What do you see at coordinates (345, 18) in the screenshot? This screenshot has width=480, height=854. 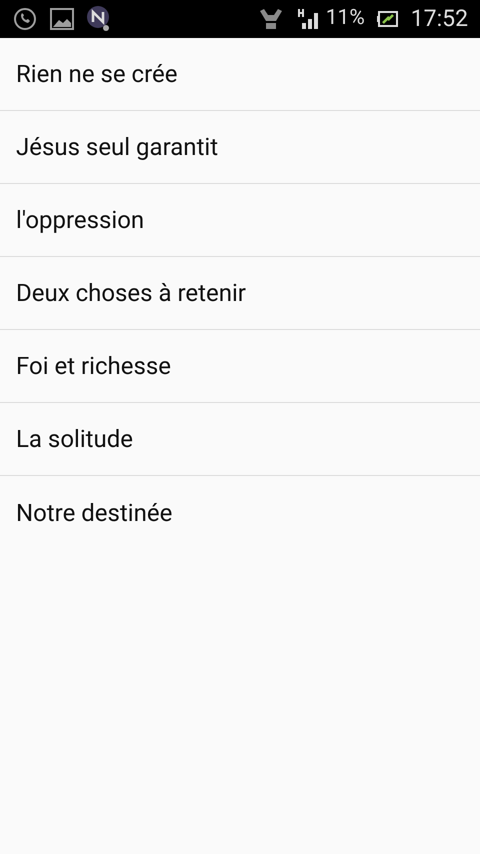 I see `battery-percent: 11%` at bounding box center [345, 18].